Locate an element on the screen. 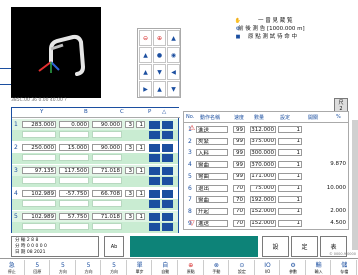  circle-icon: ● is located at coordinates (159, 55).